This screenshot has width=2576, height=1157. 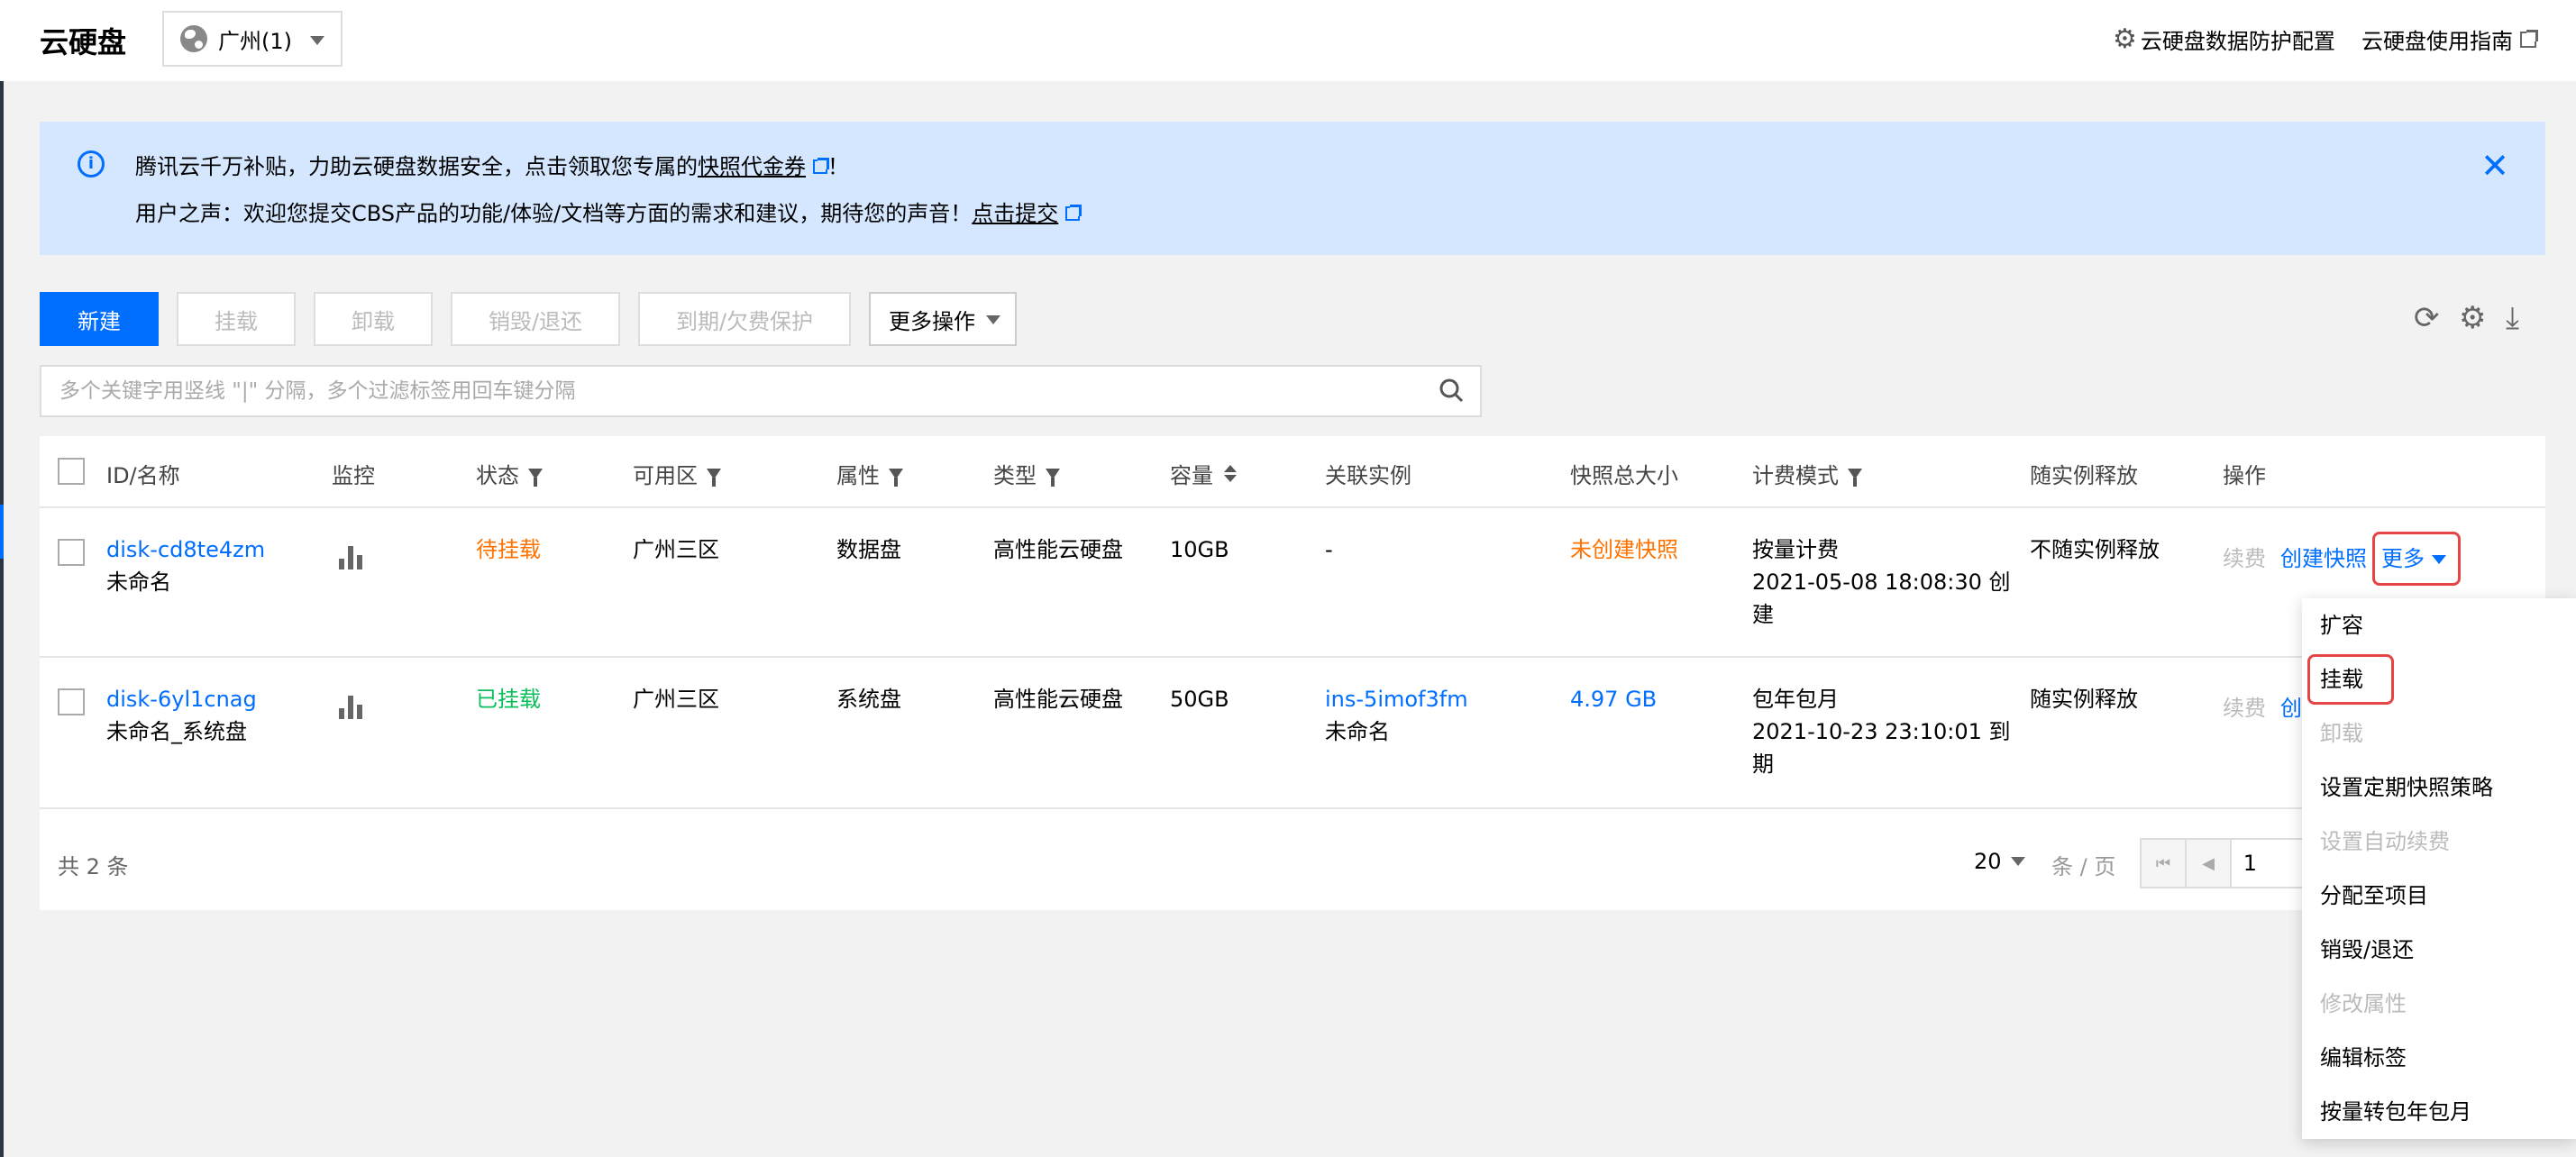 I want to click on disk-id-link: disk-cd8te4zm, so click(x=185, y=550).